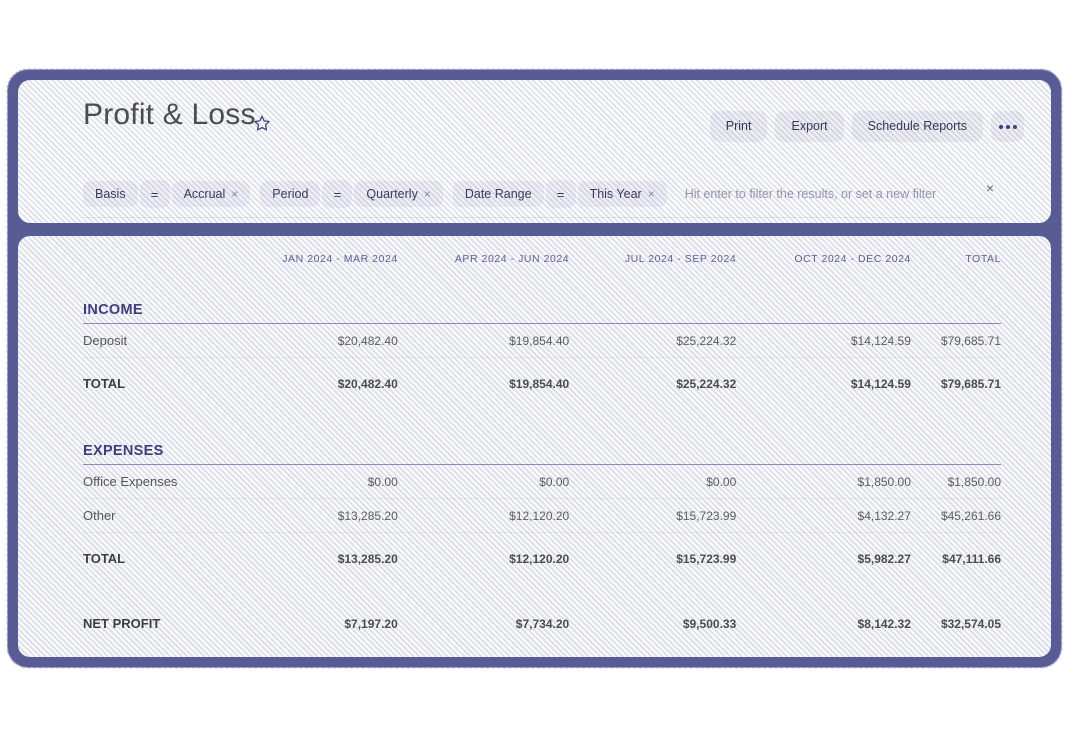 This screenshot has width=1069, height=750. Describe the element at coordinates (970, 623) in the screenshot. I see `row-value-total: $32,574.05` at that location.